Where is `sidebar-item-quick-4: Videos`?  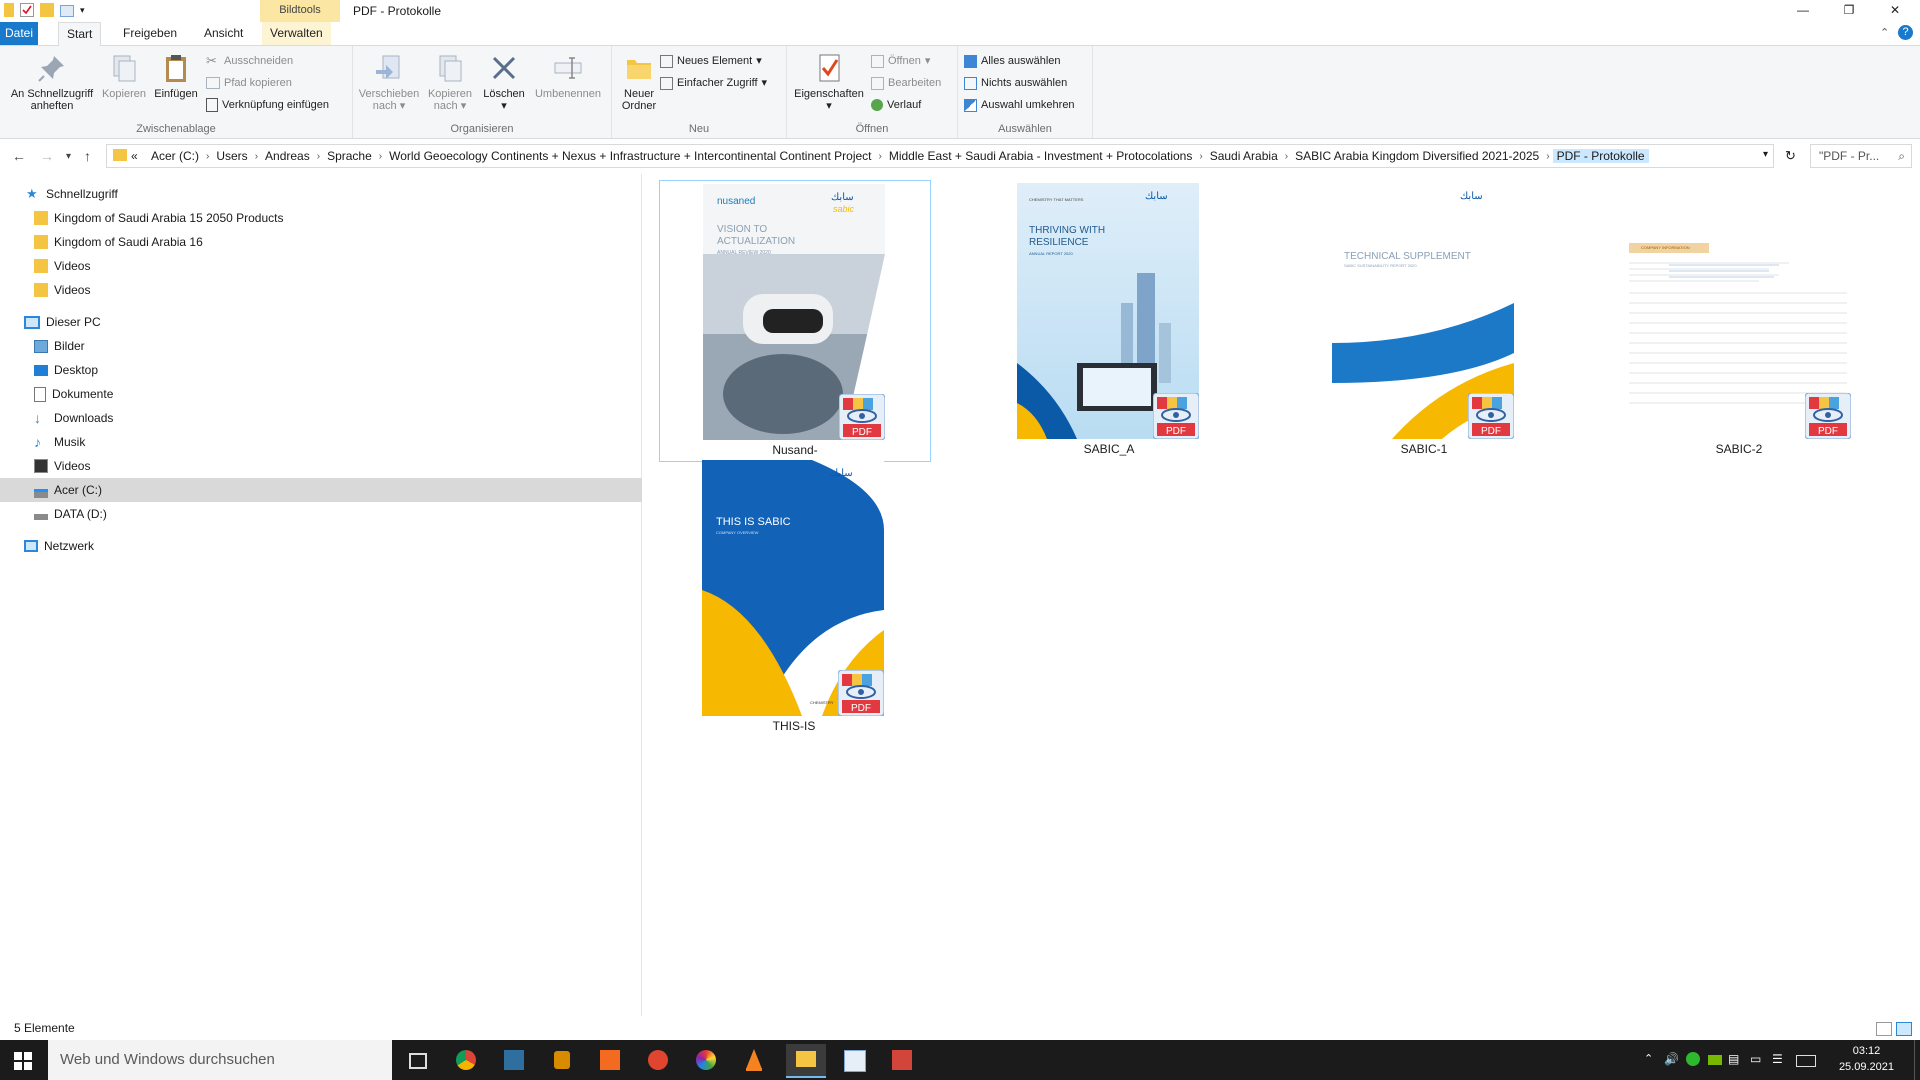 sidebar-item-quick-4: Videos is located at coordinates (337, 290).